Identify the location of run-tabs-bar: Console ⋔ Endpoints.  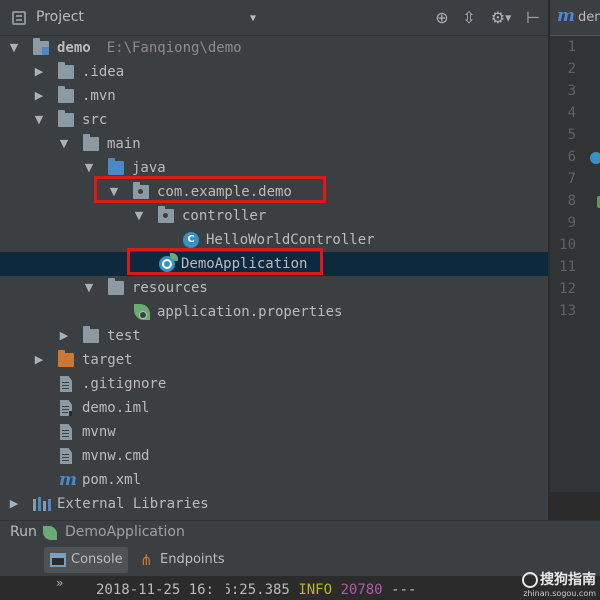
(300, 560).